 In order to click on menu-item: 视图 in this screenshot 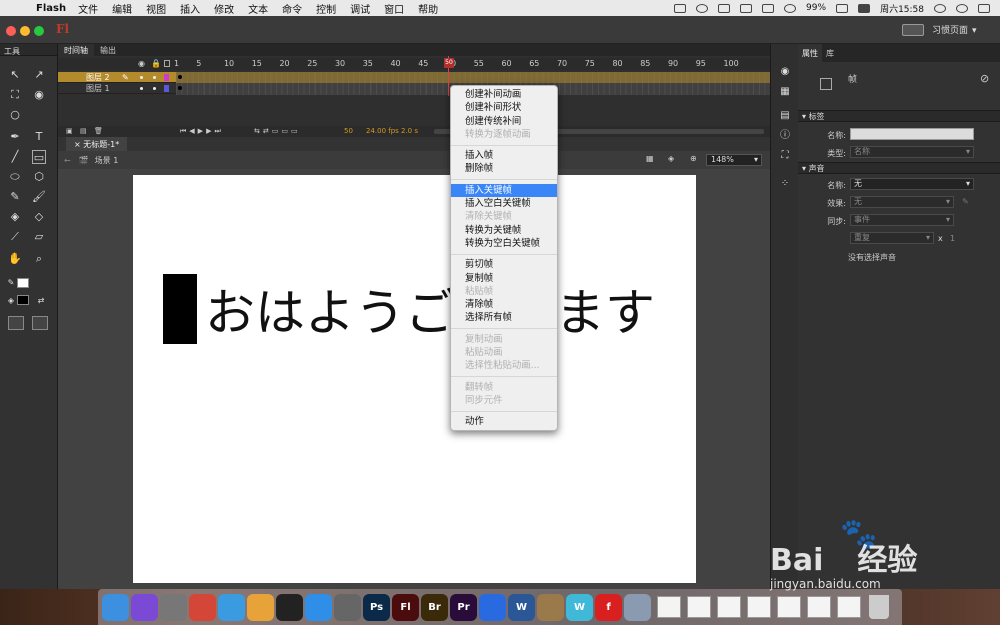, I will do `click(156, 8)`.